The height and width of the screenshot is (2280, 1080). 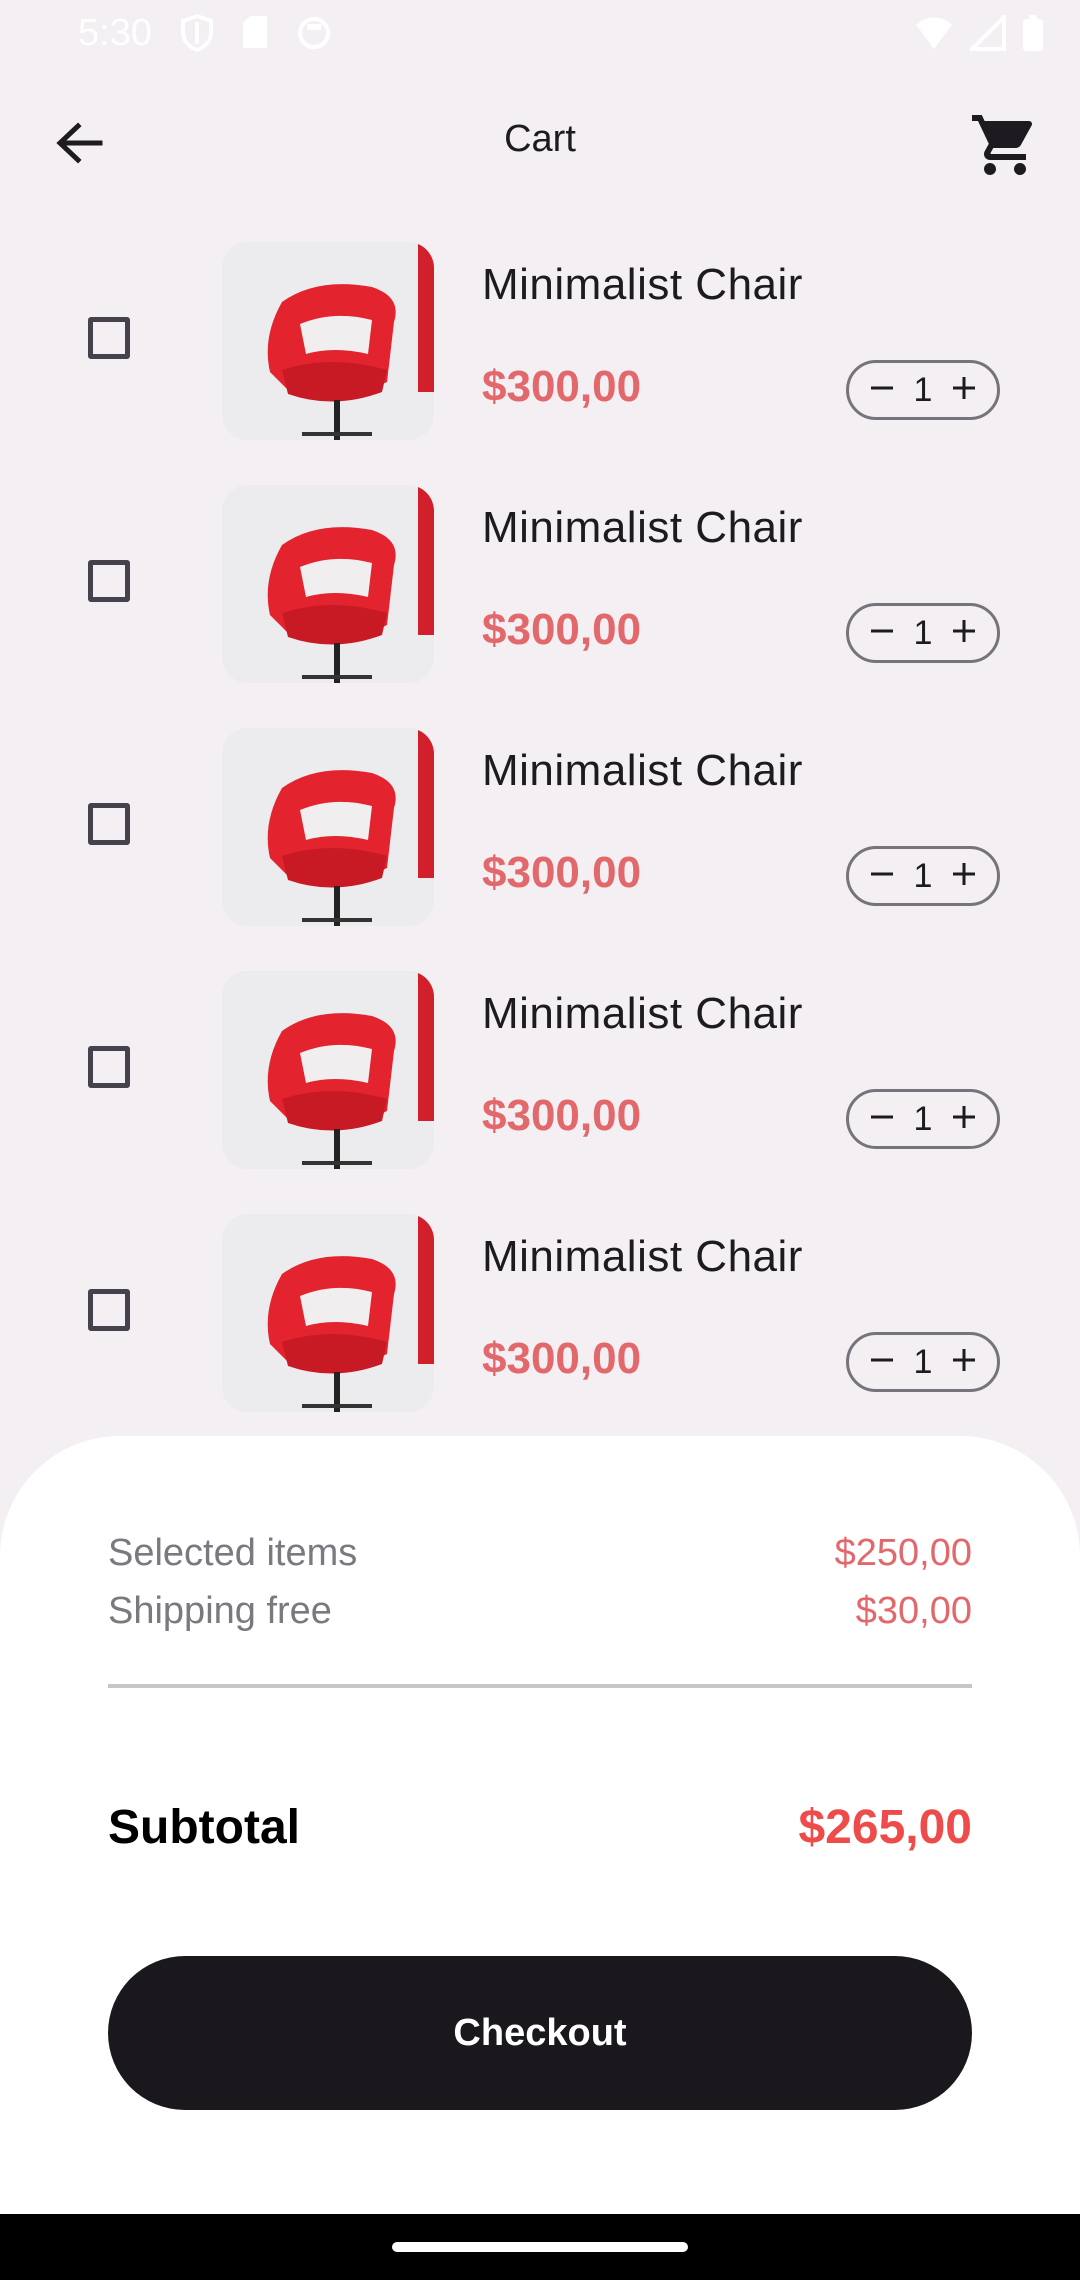 I want to click on navigation-bar, so click(x=540, y=2247).